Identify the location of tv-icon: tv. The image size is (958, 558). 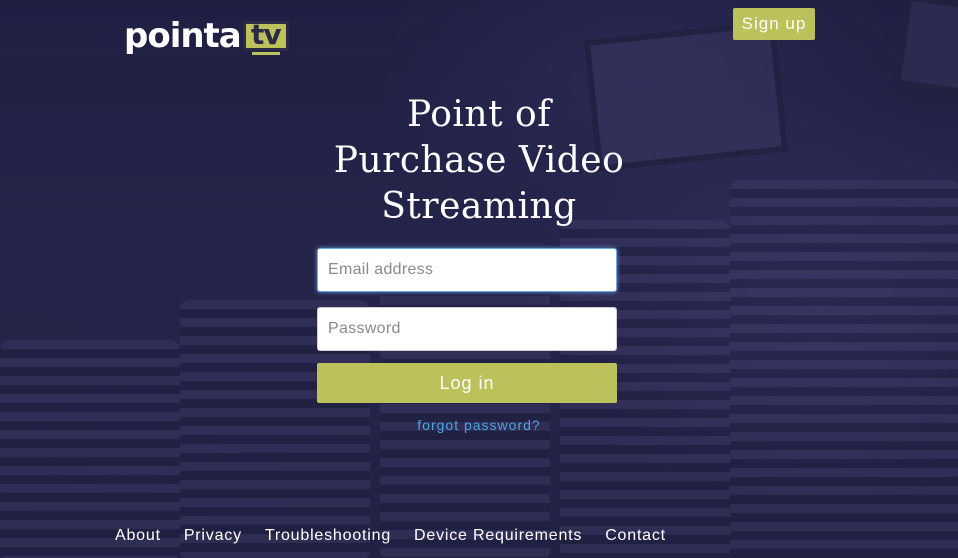
(265, 36).